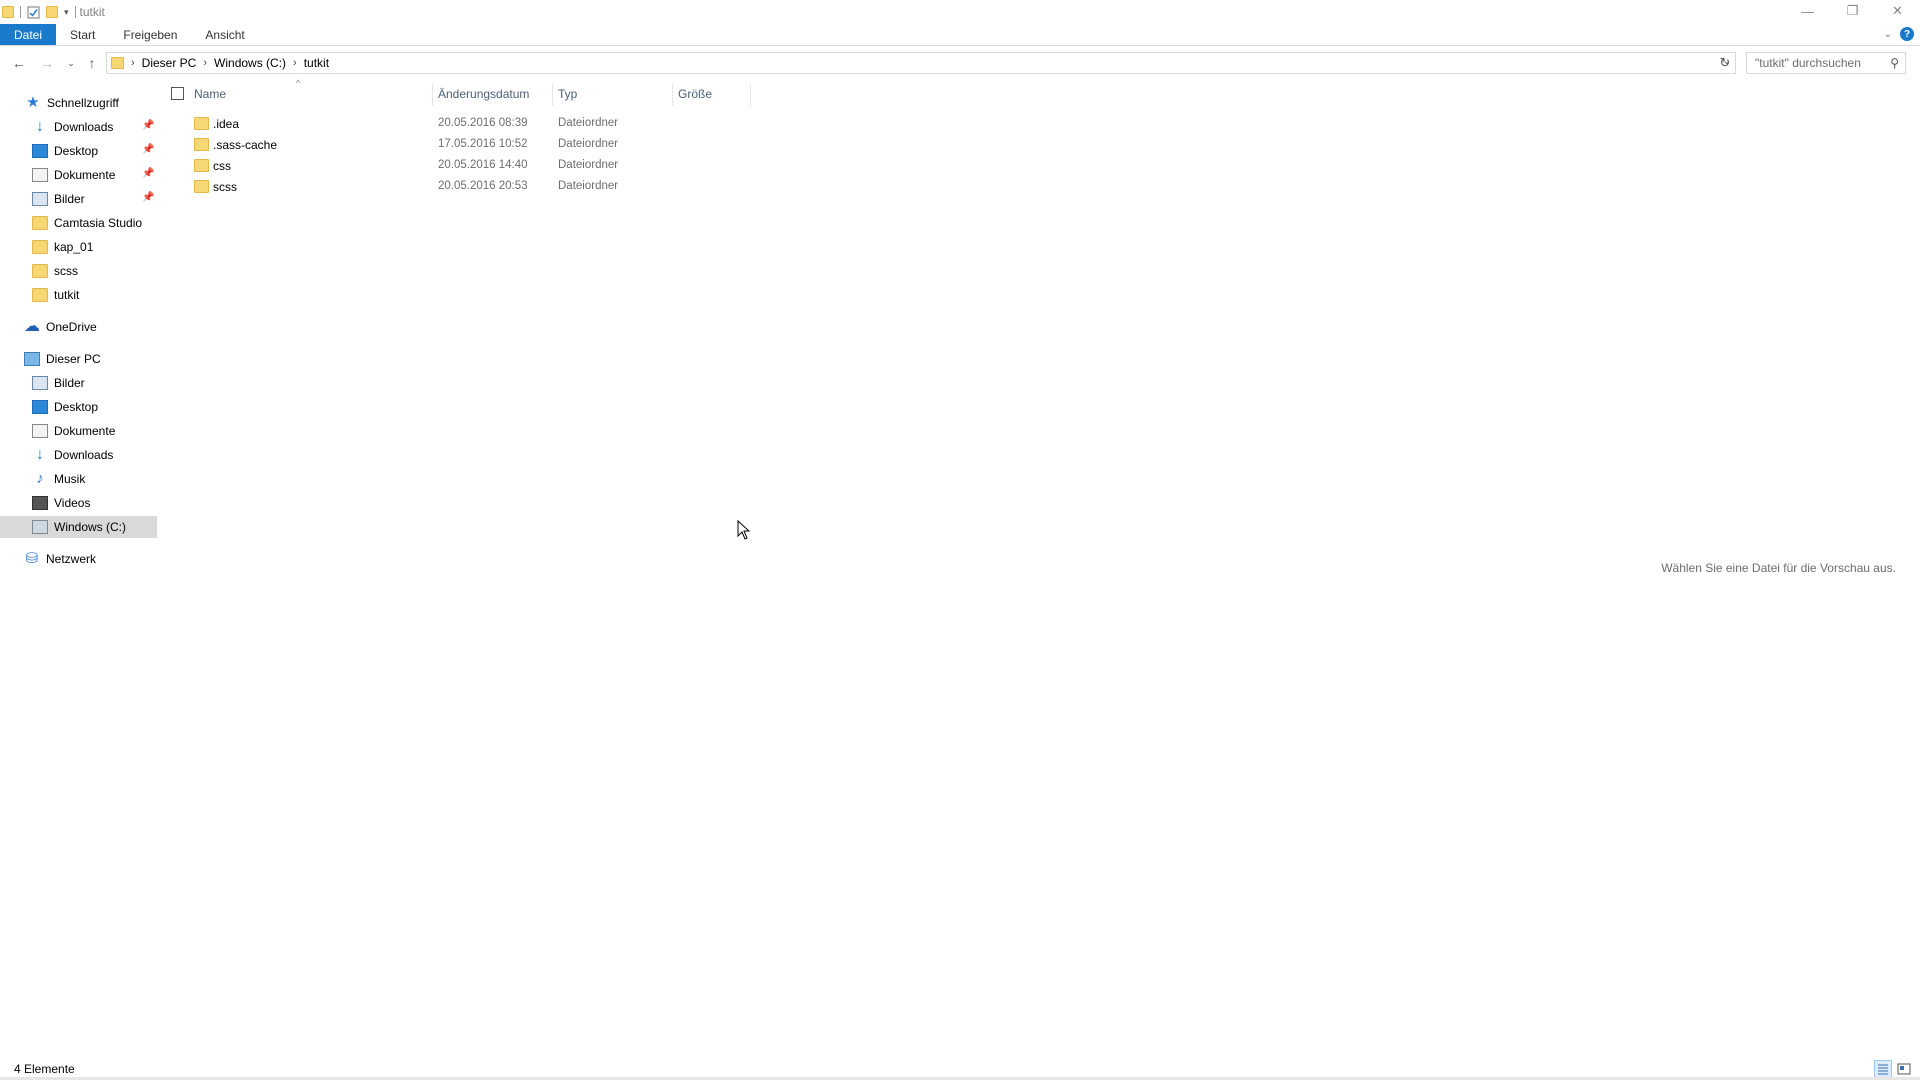  Describe the element at coordinates (78, 327) in the screenshot. I see `nav-onedrive: ☁ OneDrive` at that location.